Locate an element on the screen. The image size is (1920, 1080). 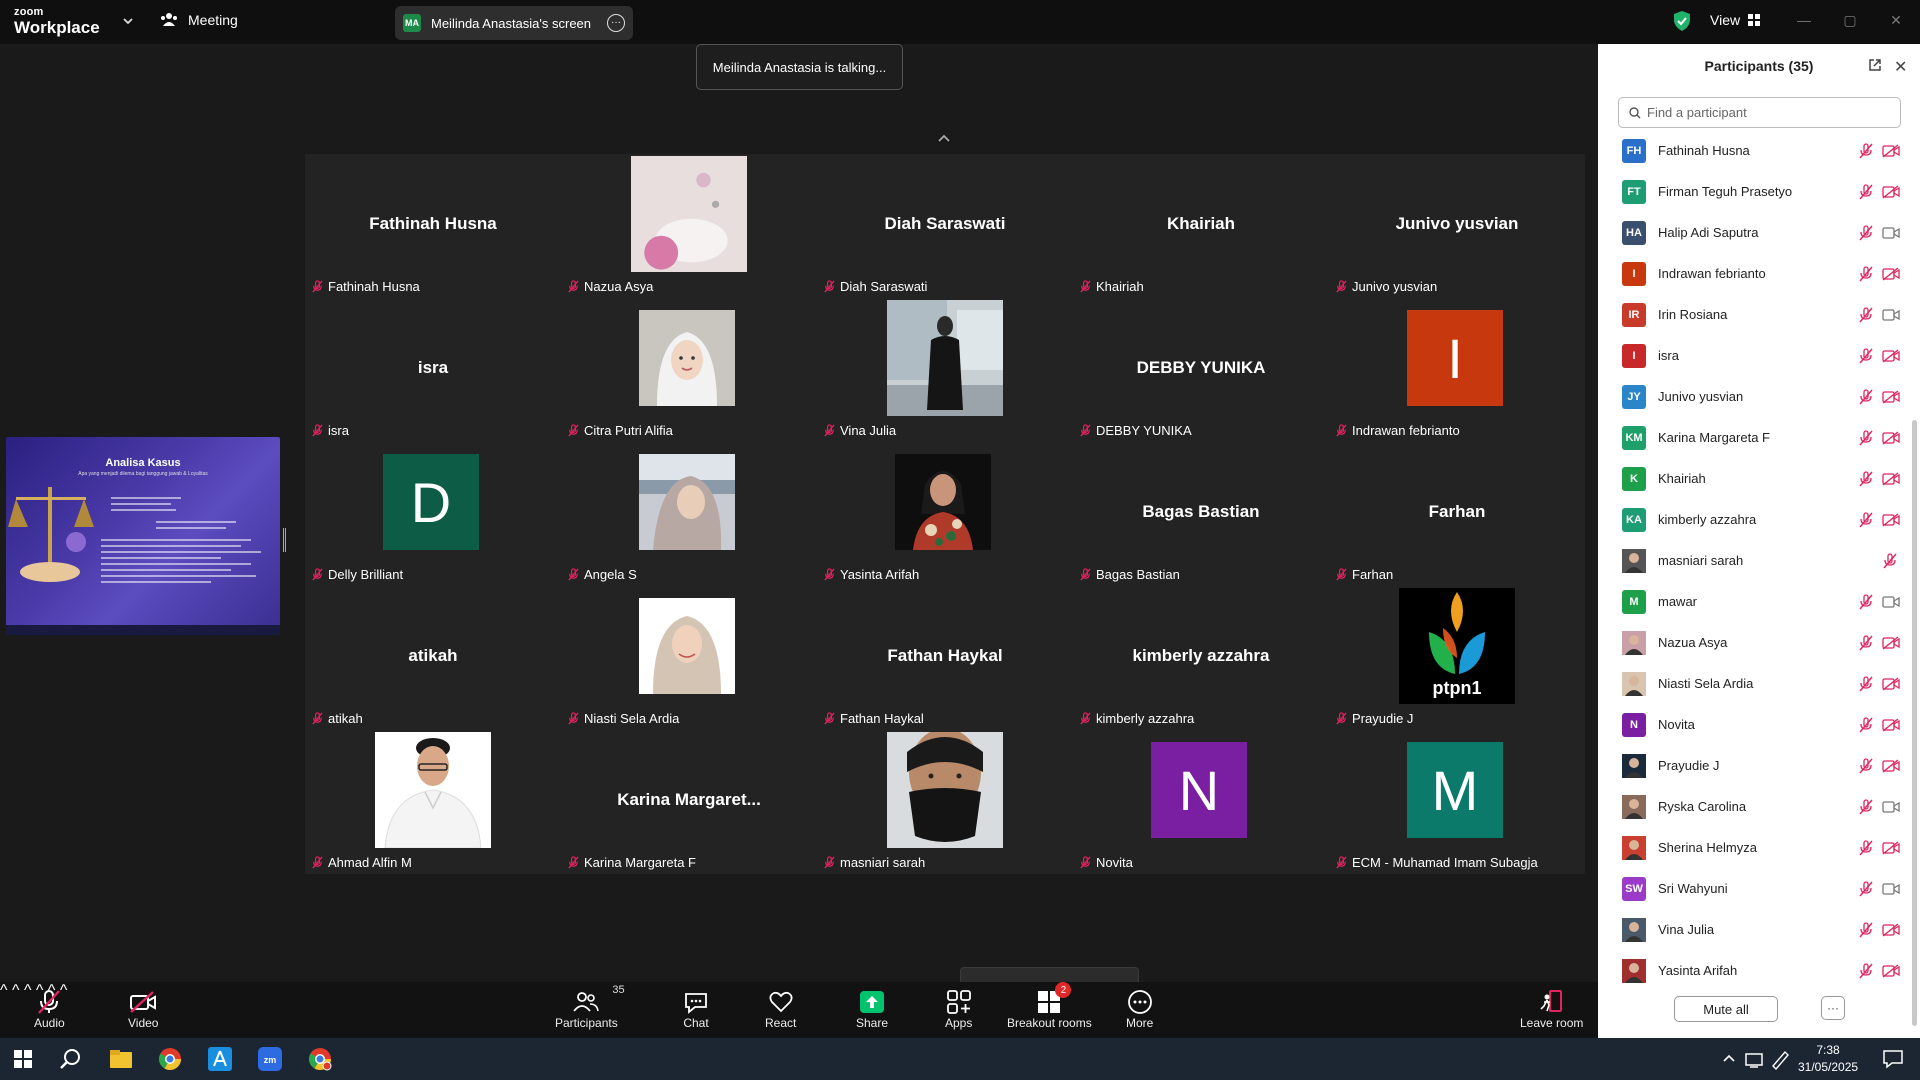
chrome-active-icon is located at coordinates (320, 1059).